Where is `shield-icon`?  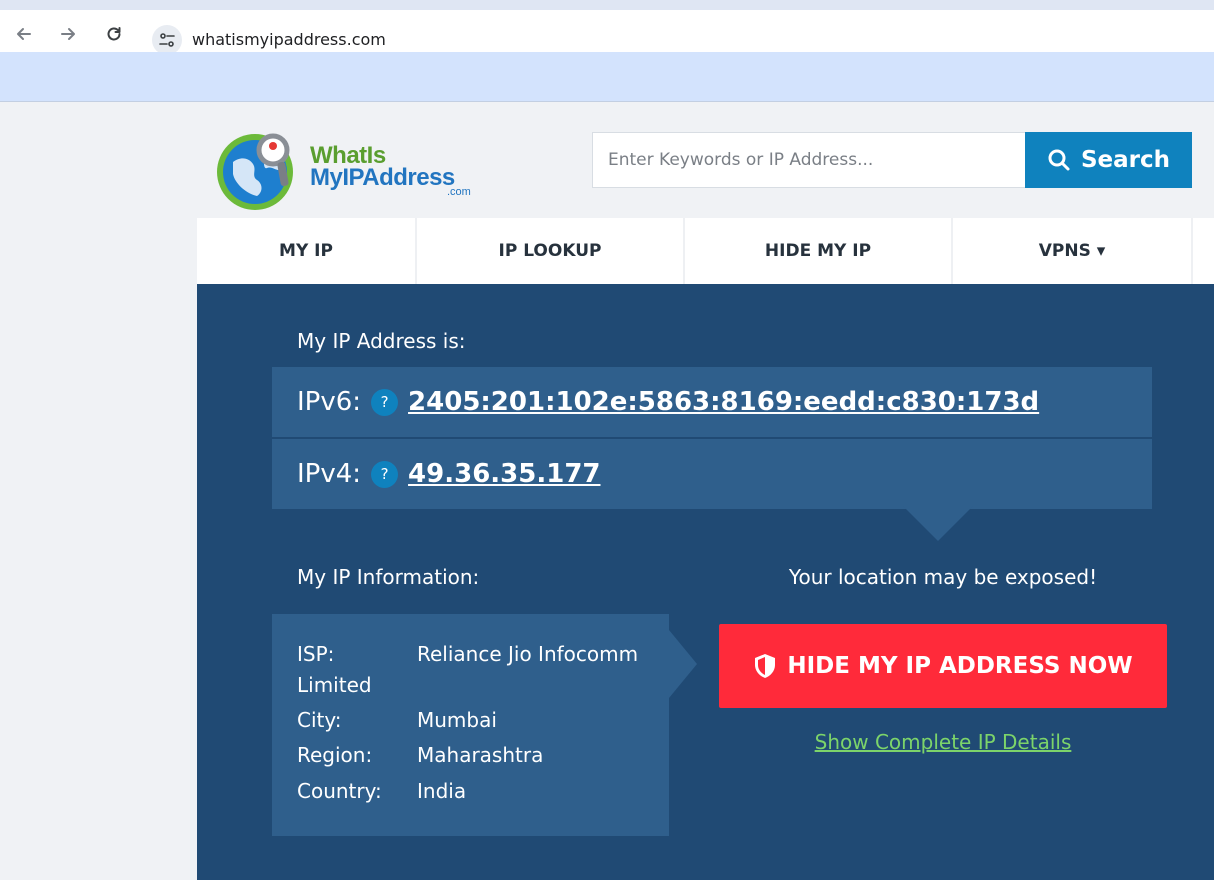 shield-icon is located at coordinates (765, 666).